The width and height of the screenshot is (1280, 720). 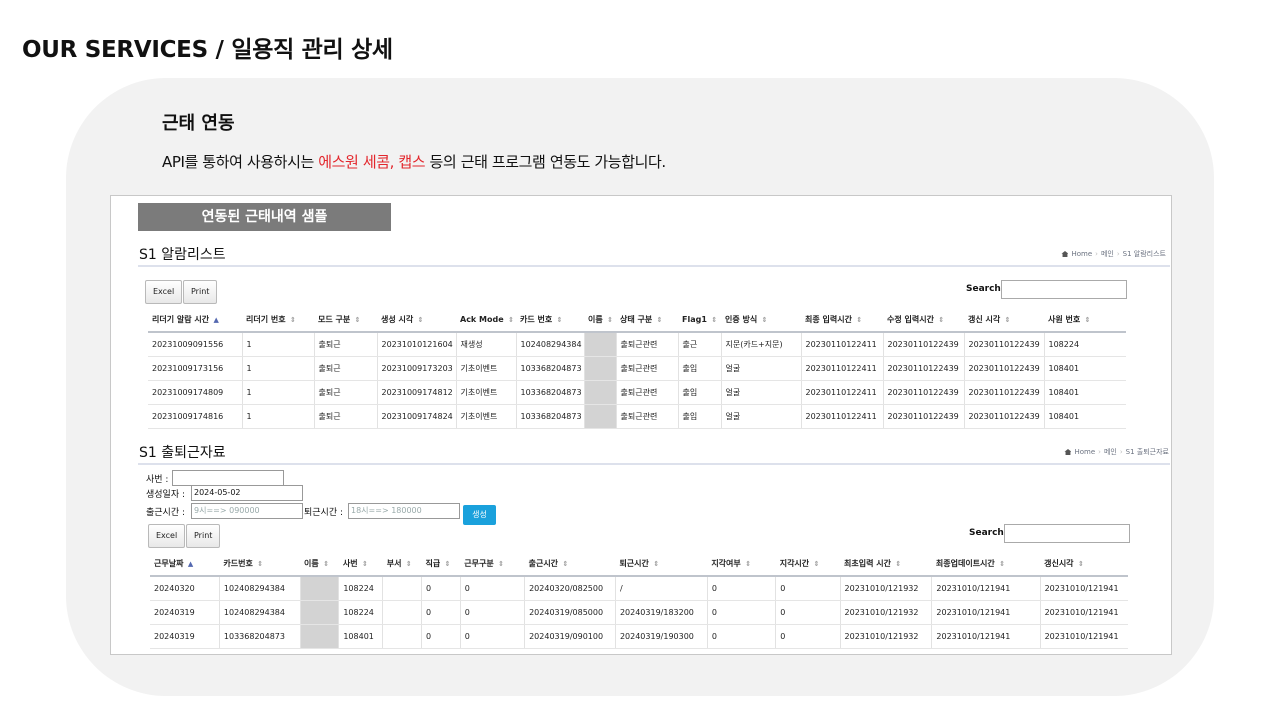 I want to click on column-header: 수정 입력시간 ⇕, so click(x=923, y=320).